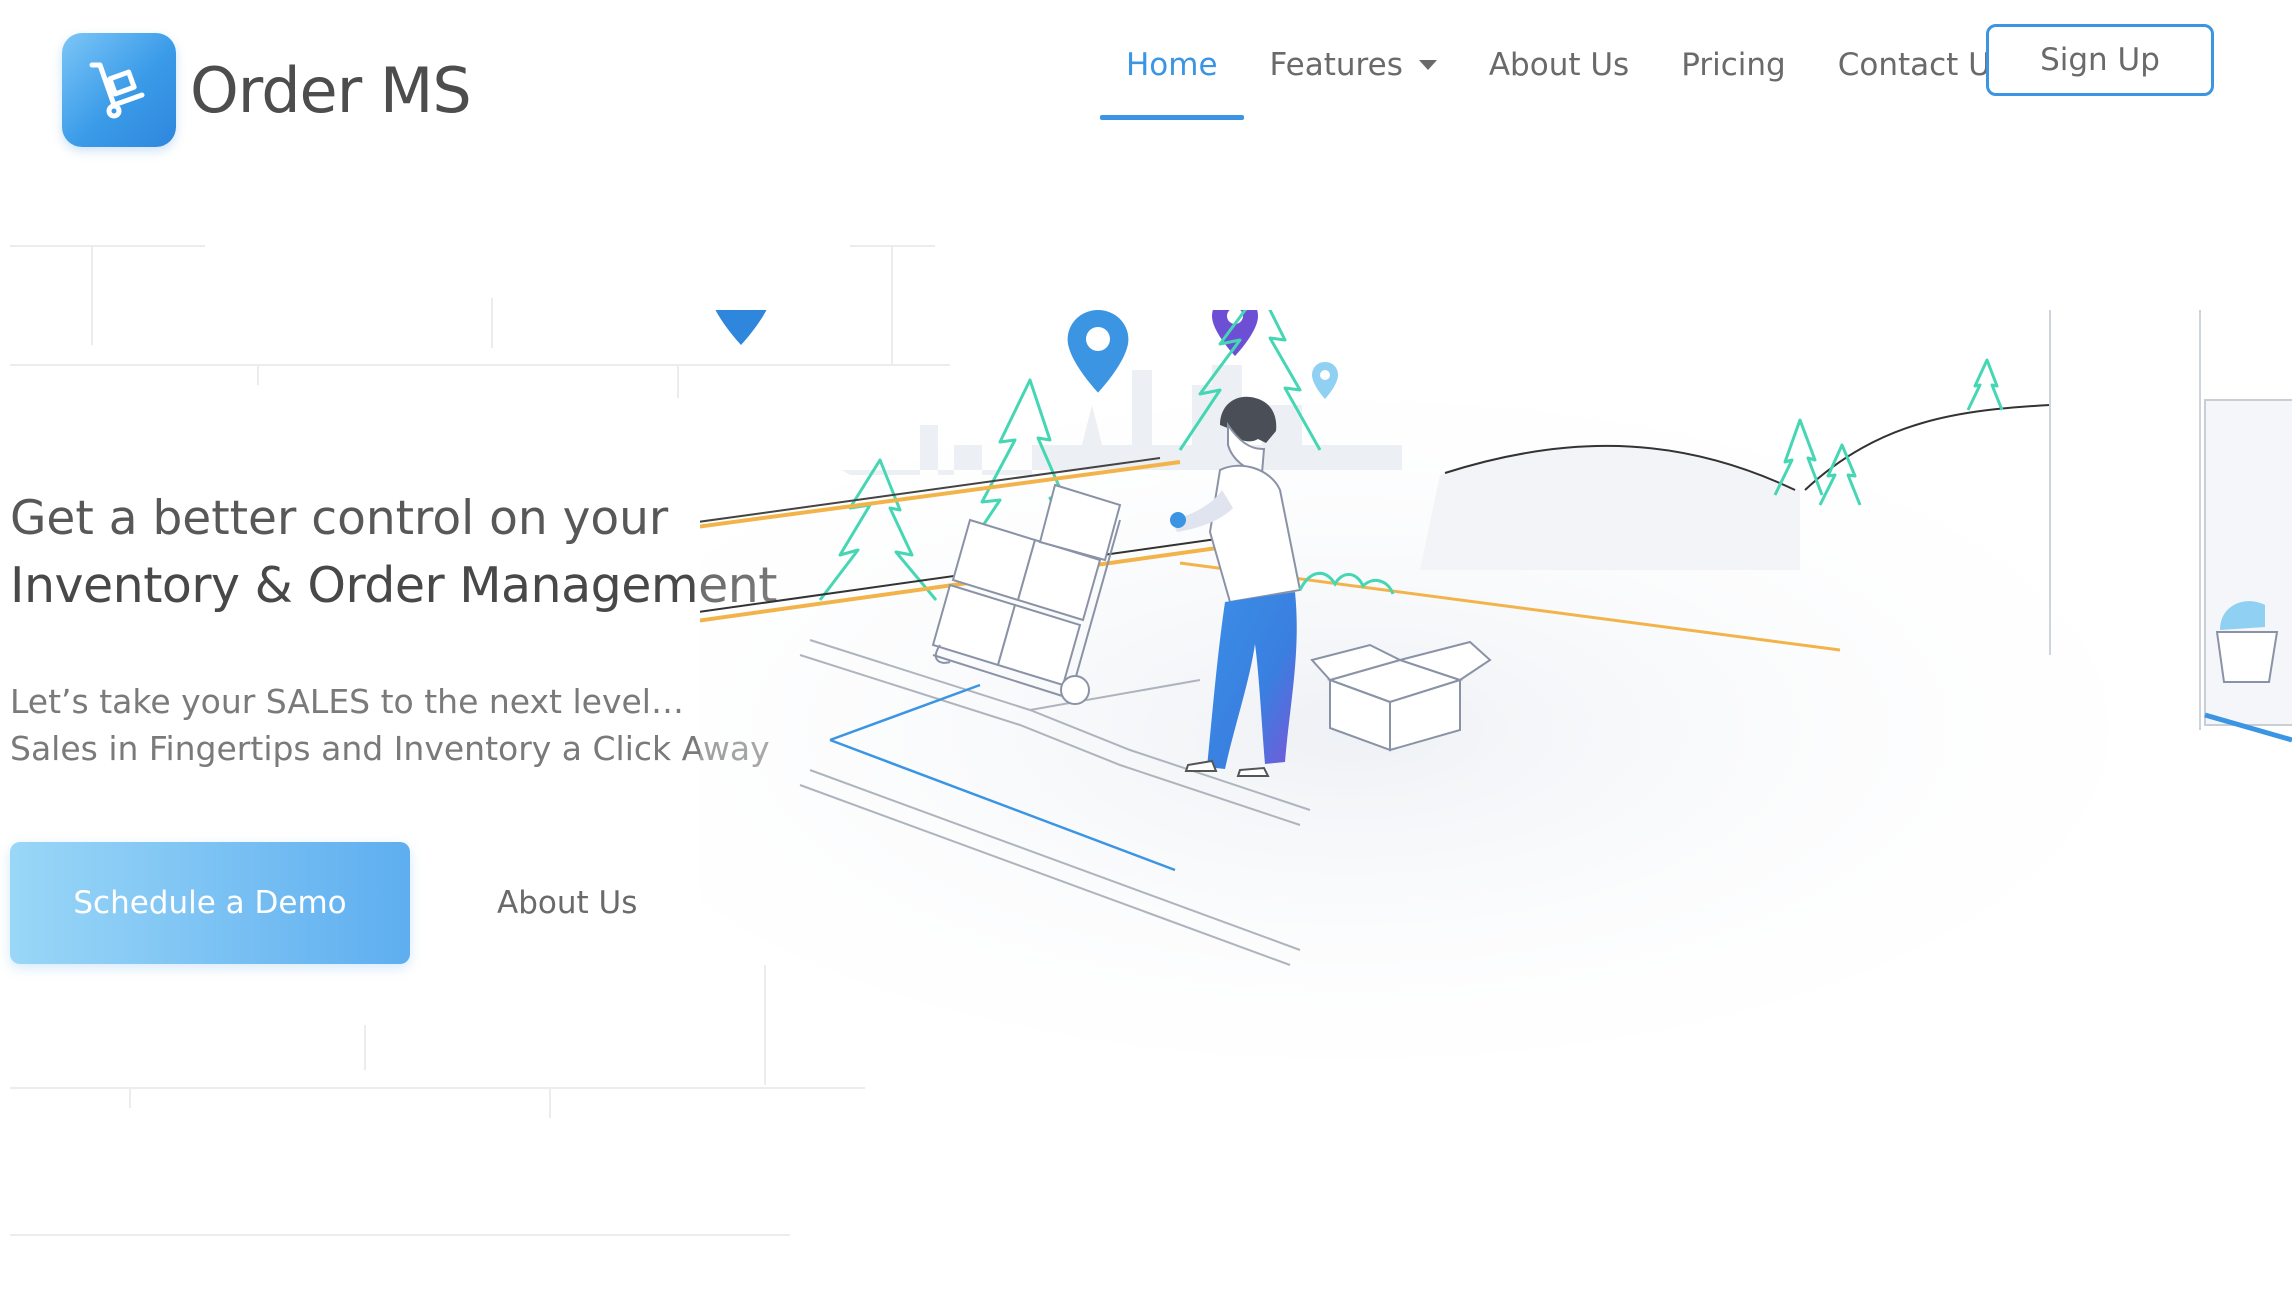 The width and height of the screenshot is (2292, 1306). What do you see at coordinates (1325, 380) in the screenshot?
I see `map-pin-icon-small` at bounding box center [1325, 380].